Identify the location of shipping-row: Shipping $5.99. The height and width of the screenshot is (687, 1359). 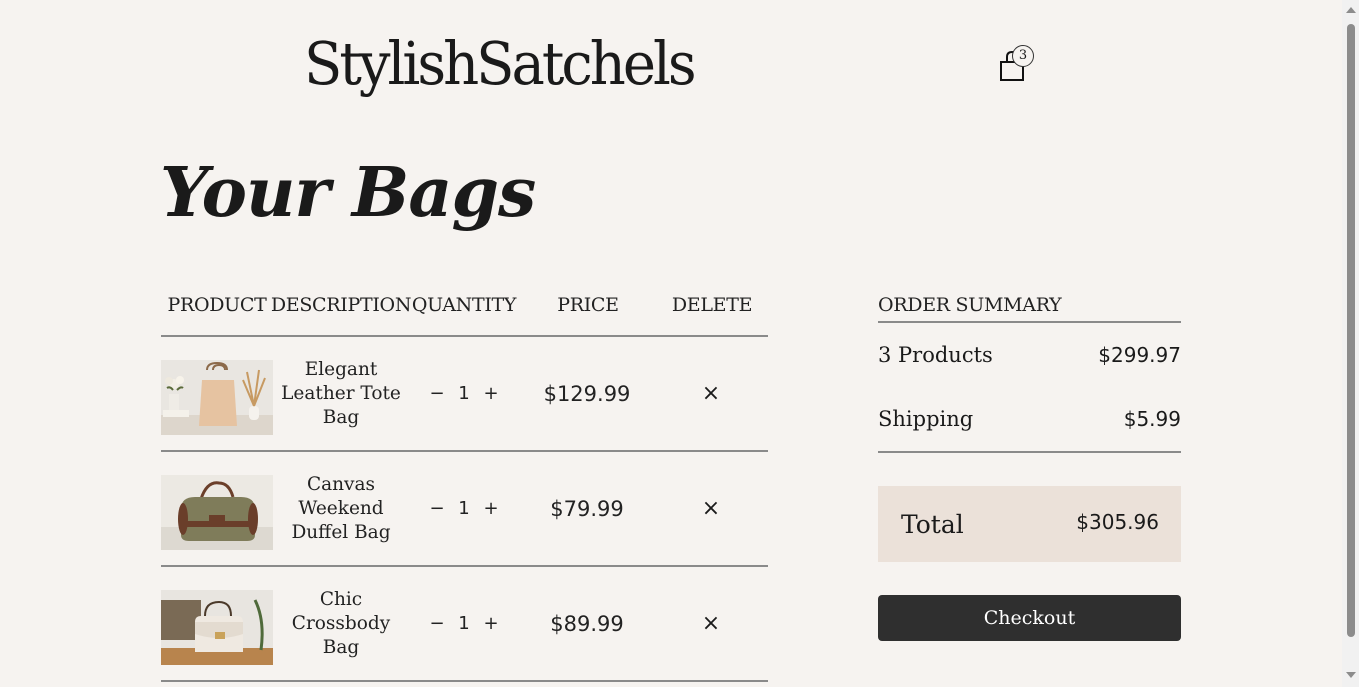
(1029, 420).